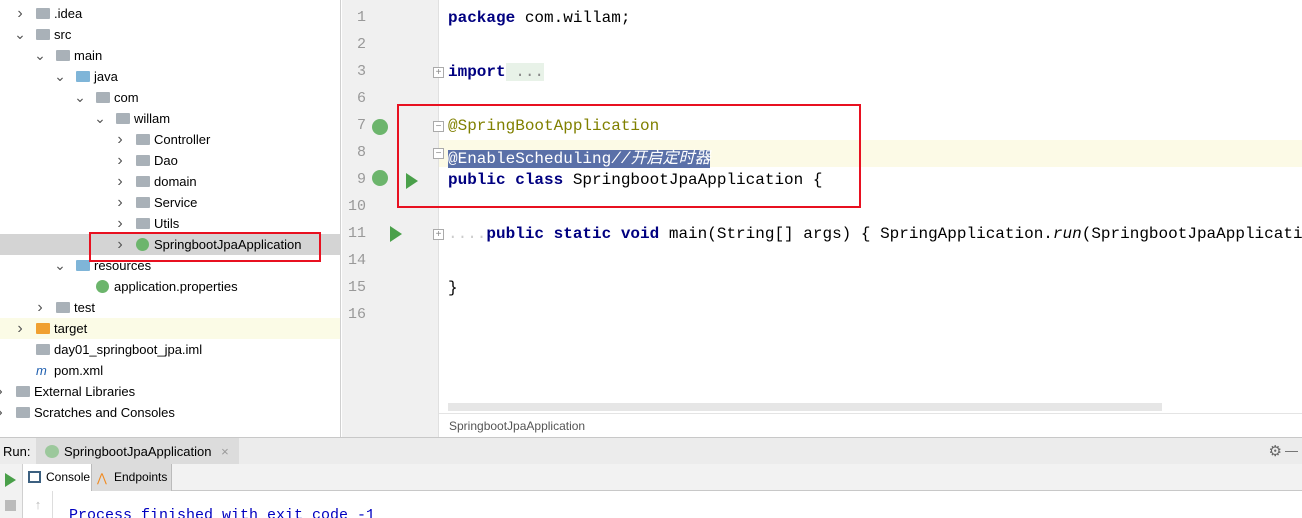 The image size is (1302, 518). Describe the element at coordinates (23, 391) in the screenshot. I see `libraries-icon` at that location.